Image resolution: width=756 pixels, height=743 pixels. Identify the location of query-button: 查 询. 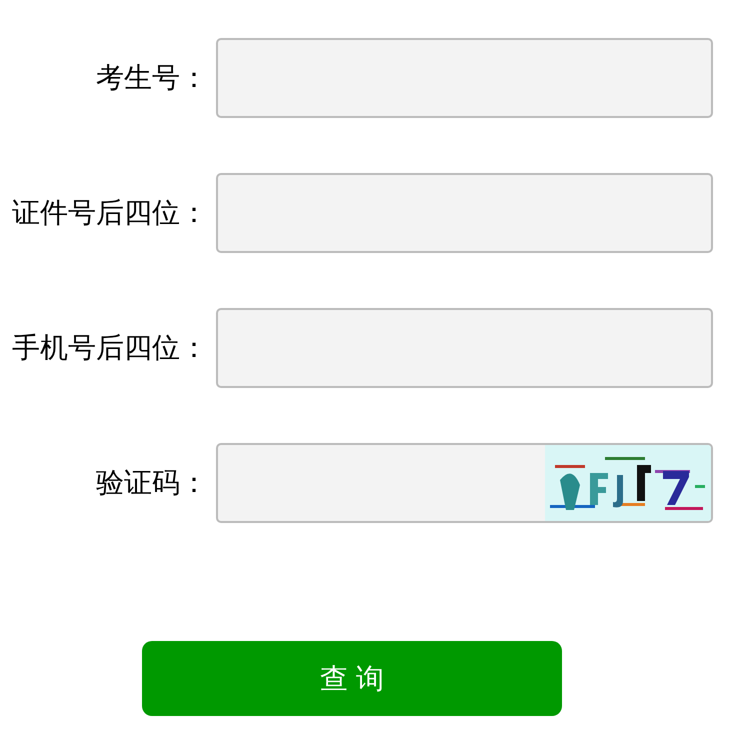
(352, 678).